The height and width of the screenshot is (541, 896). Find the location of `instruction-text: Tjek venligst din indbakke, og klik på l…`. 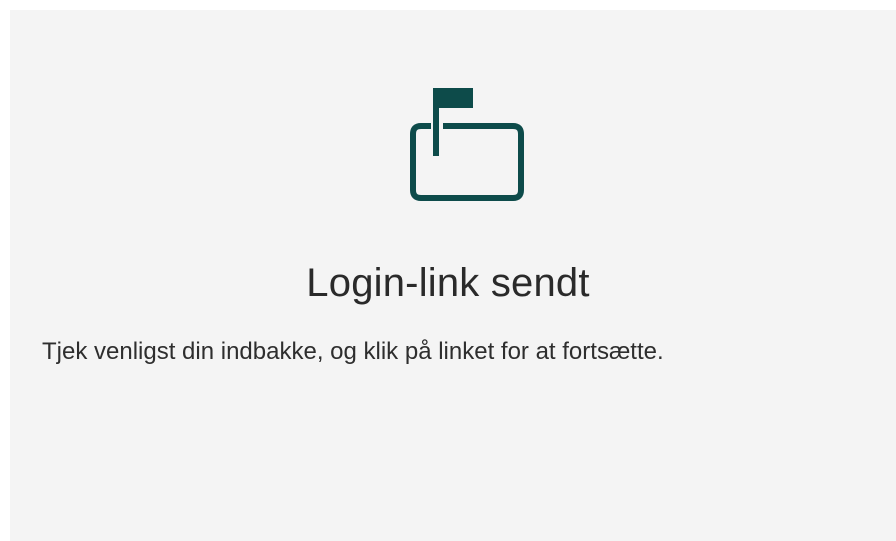

instruction-text: Tjek venligst din indbakke, og klik på l… is located at coordinates (353, 351).